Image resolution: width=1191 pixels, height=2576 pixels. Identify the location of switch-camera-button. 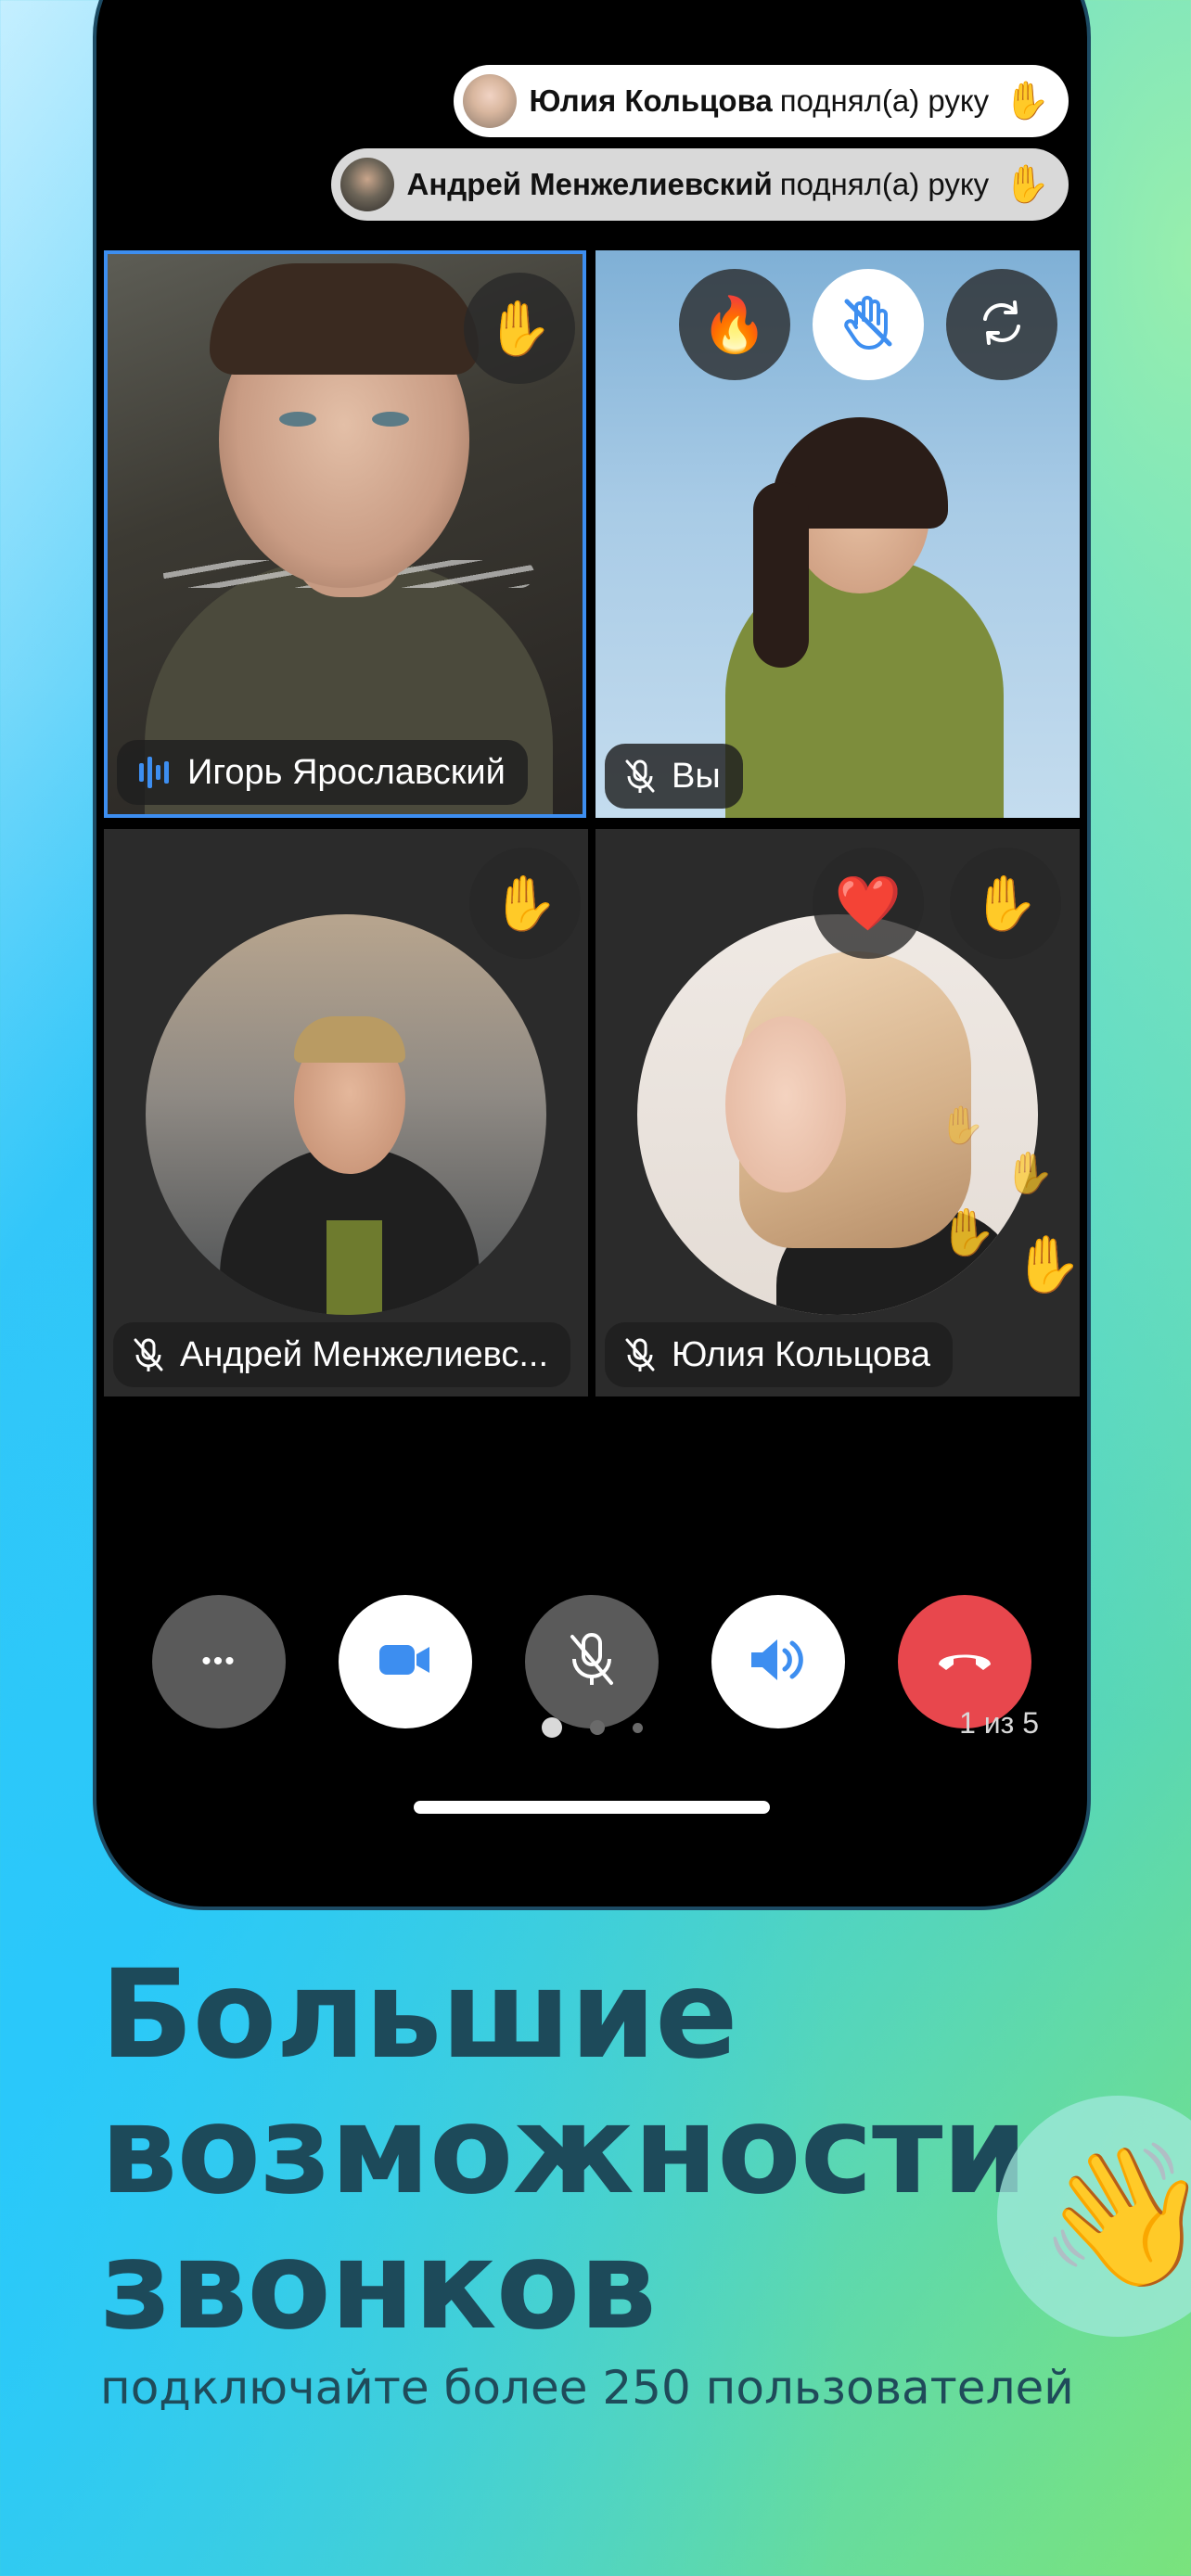
(1001, 324).